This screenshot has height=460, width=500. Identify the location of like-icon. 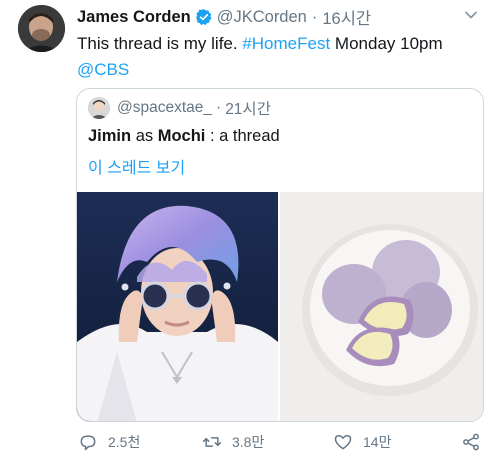
(343, 442).